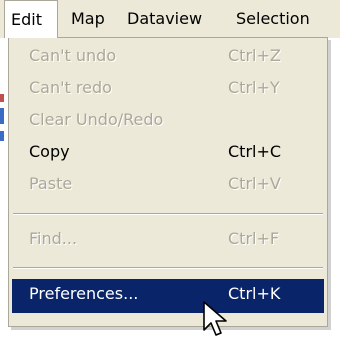 The height and width of the screenshot is (347, 340). I want to click on menu-map: Map, so click(88, 19).